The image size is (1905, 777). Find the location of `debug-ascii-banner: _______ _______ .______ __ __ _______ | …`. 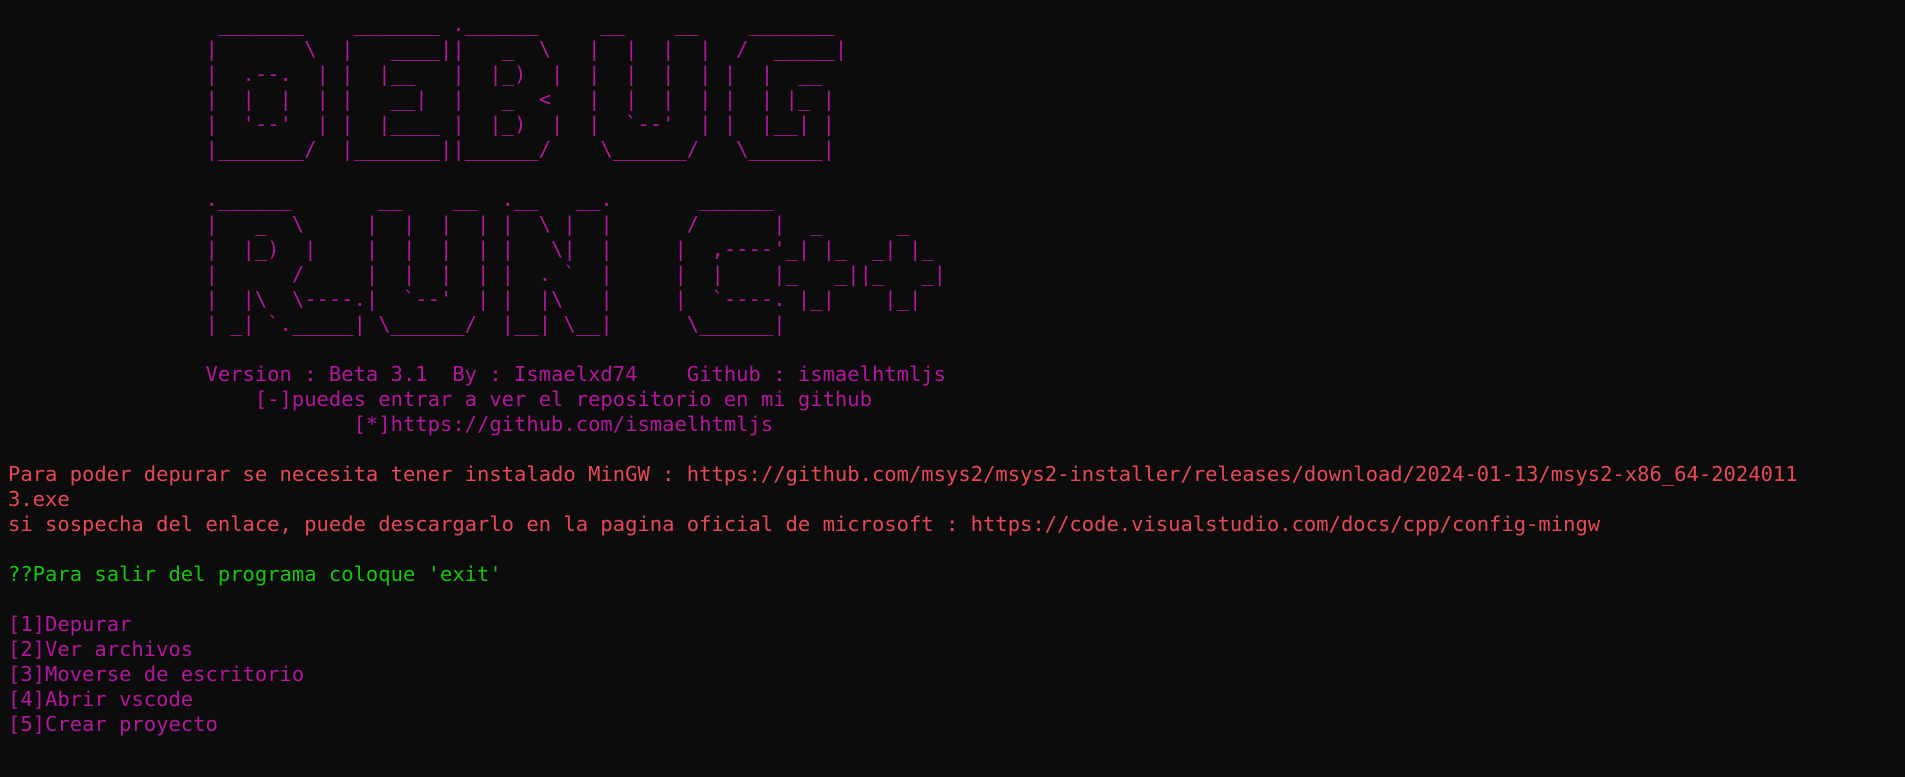

debug-ascii-banner: _______ _______ .______ __ __ _______ | … is located at coordinates (526, 86).